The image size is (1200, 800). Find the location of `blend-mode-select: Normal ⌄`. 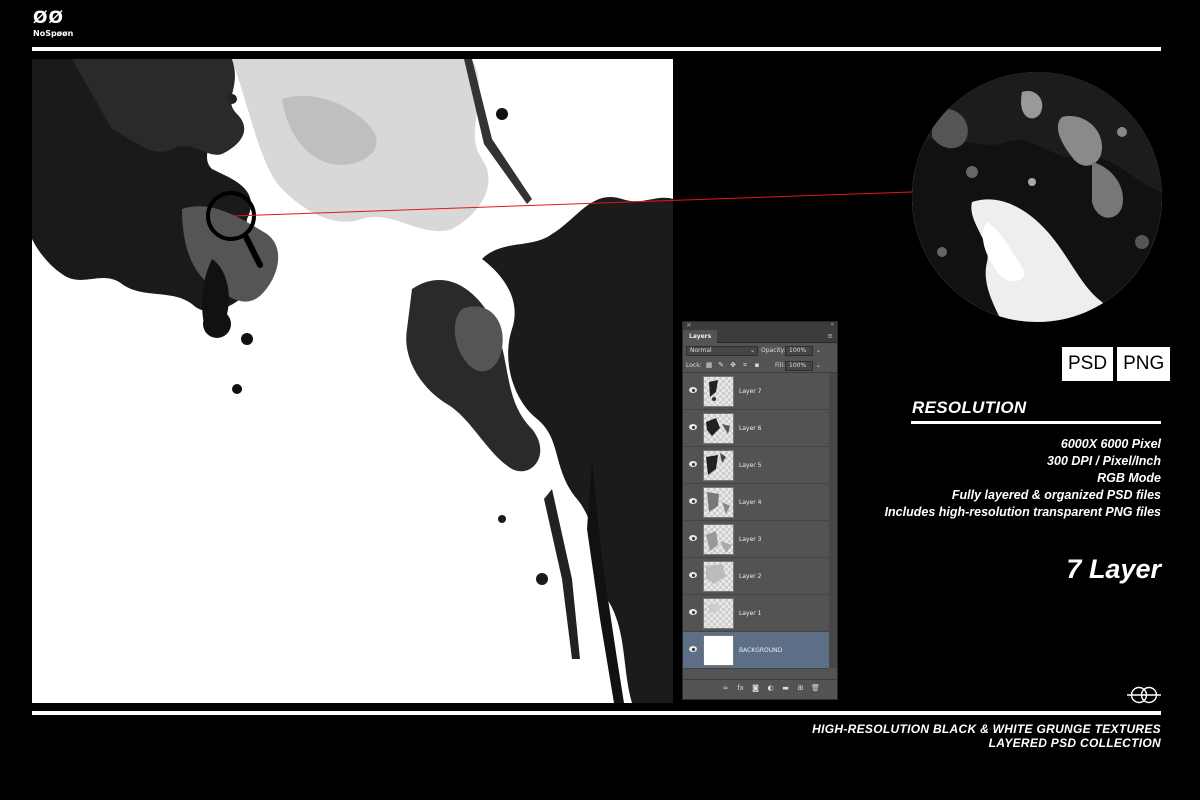

blend-mode-select: Normal ⌄ is located at coordinates (722, 351).